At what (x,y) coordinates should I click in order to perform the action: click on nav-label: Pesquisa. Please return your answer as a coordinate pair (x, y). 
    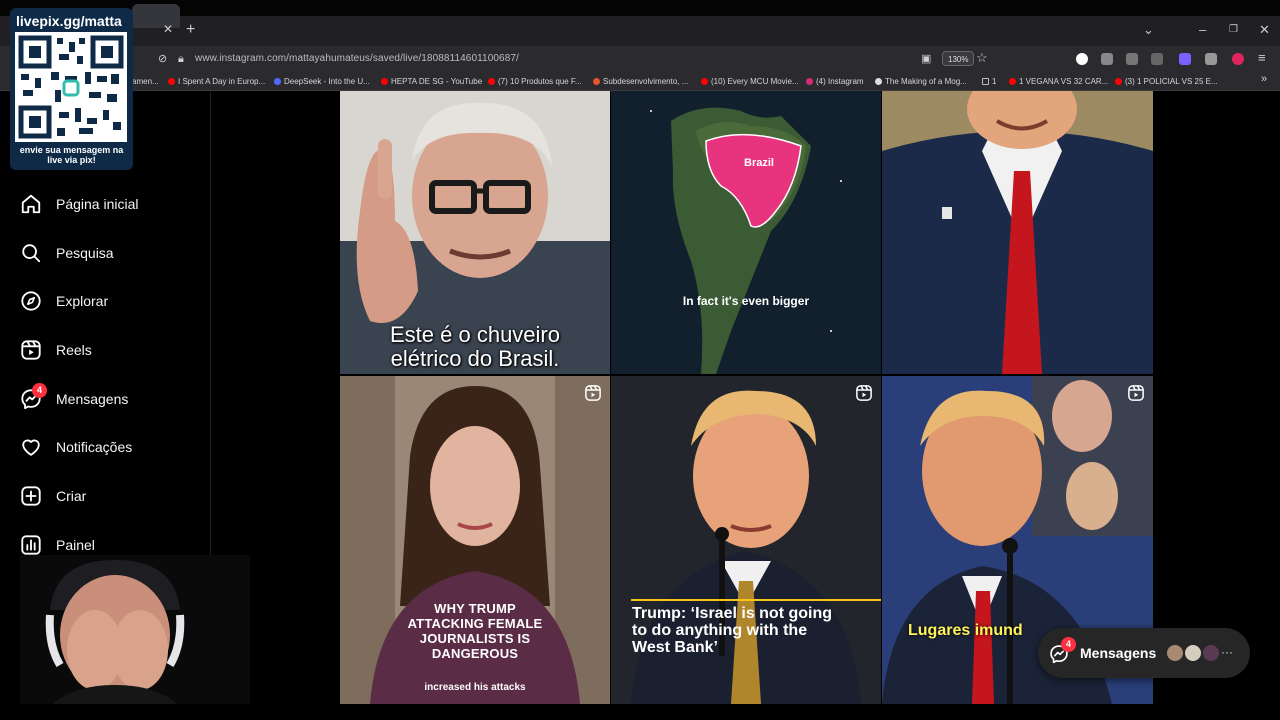
    Looking at the image, I should click on (85, 253).